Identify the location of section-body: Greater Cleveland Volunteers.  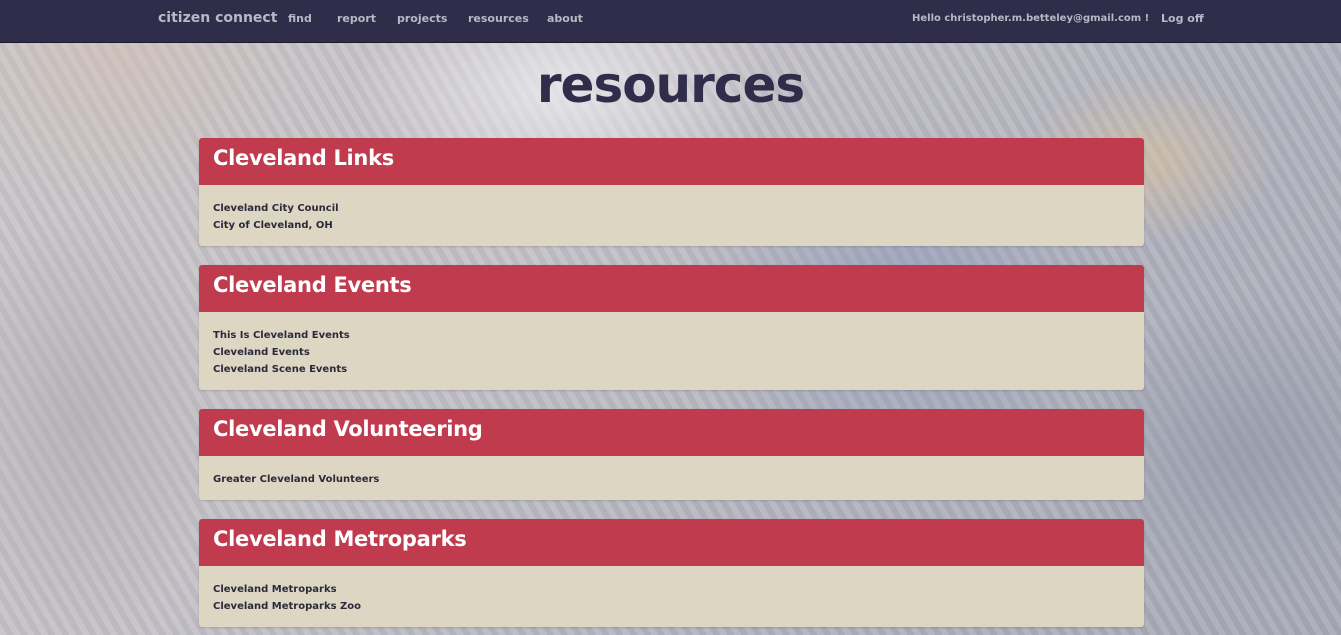
(671, 472).